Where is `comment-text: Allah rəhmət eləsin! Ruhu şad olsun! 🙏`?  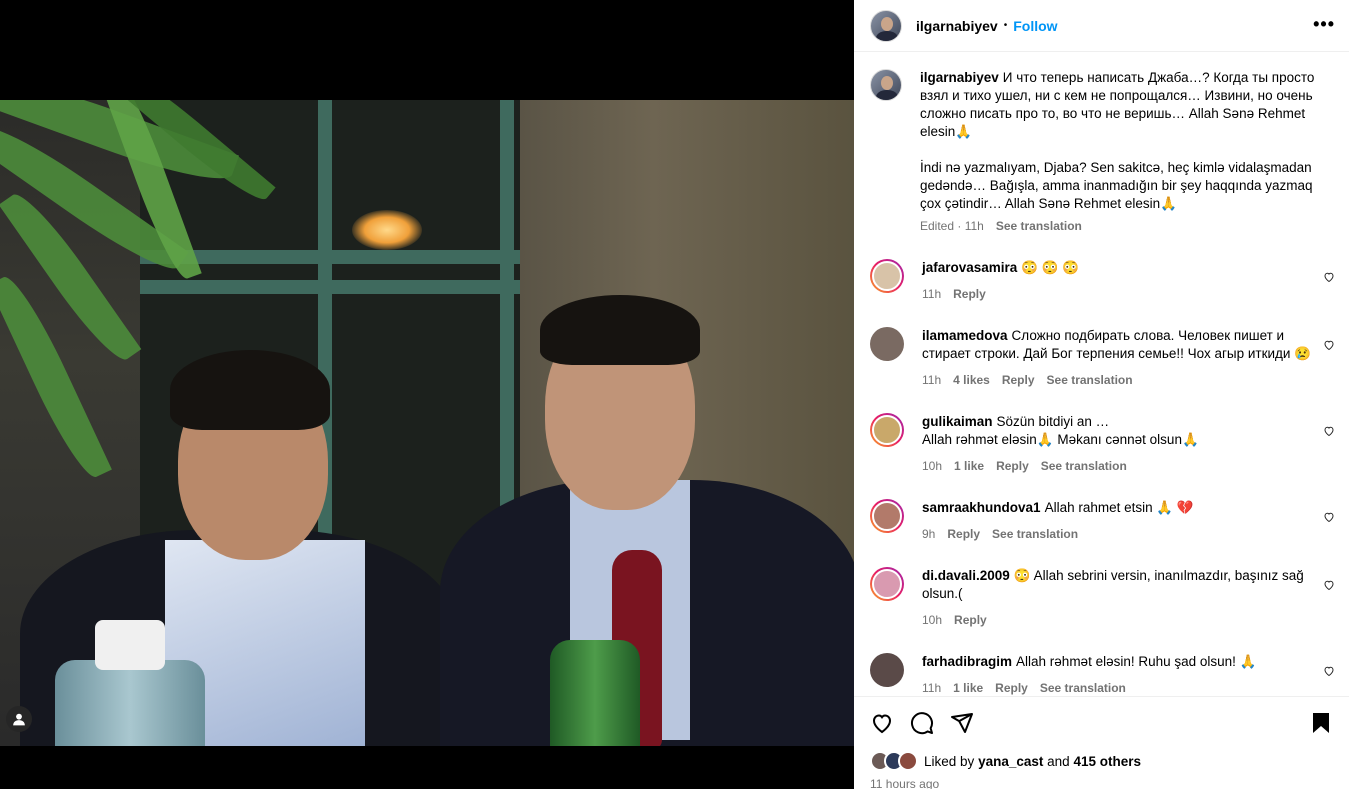 comment-text: Allah rəhmət eləsin! Ruhu şad olsun! 🙏 is located at coordinates (1136, 661).